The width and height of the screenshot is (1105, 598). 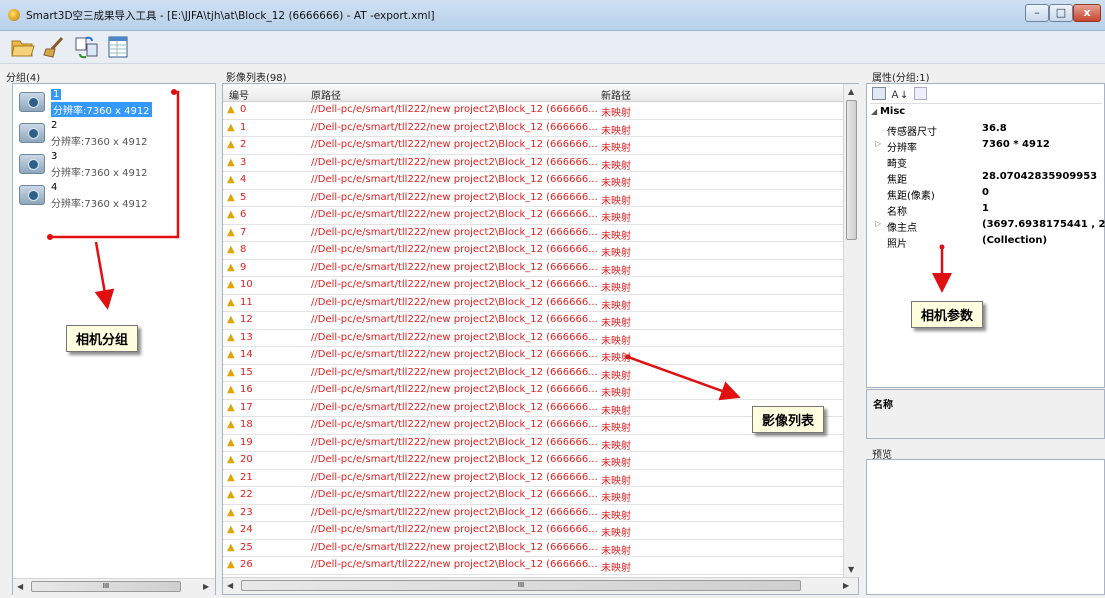 What do you see at coordinates (788, 419) in the screenshot?
I see `annotation-image-list: 影像列表` at bounding box center [788, 419].